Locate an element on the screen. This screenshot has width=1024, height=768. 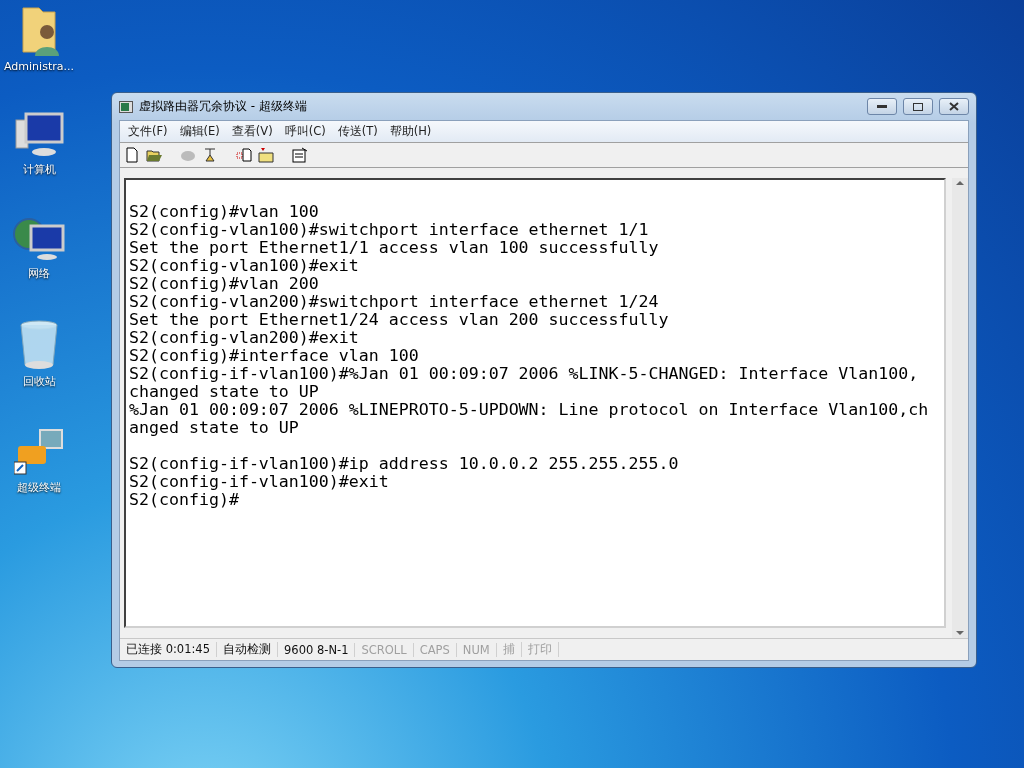
status-item: 已连接 0:01:45 is located at coordinates (168, 649).